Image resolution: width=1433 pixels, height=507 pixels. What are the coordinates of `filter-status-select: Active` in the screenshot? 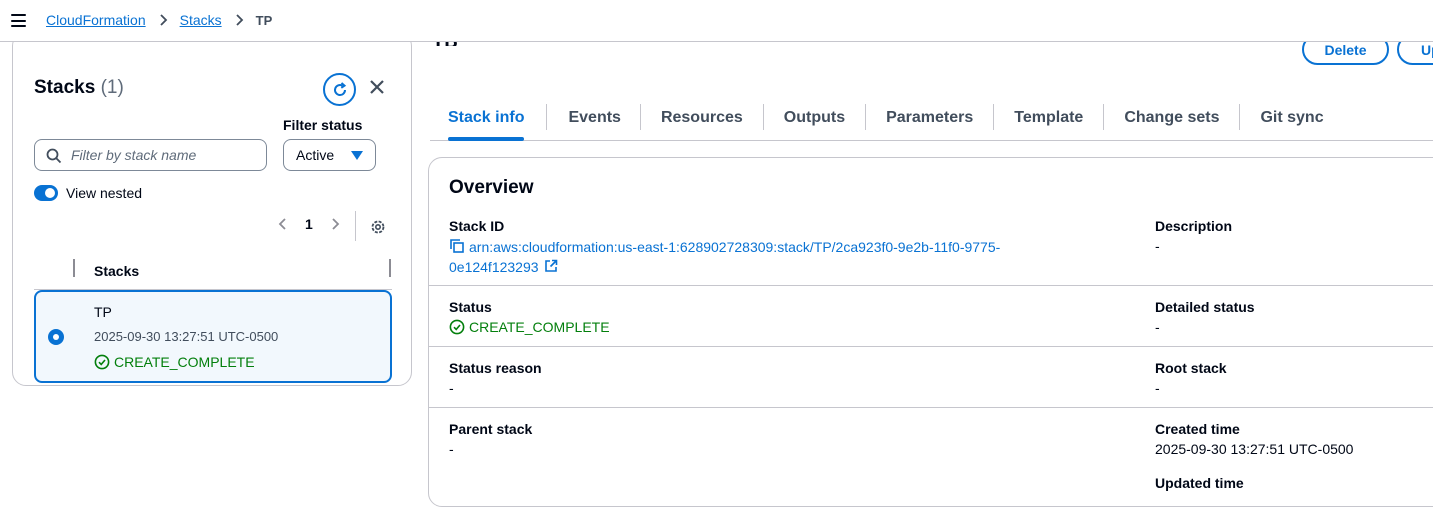 It's located at (329, 155).